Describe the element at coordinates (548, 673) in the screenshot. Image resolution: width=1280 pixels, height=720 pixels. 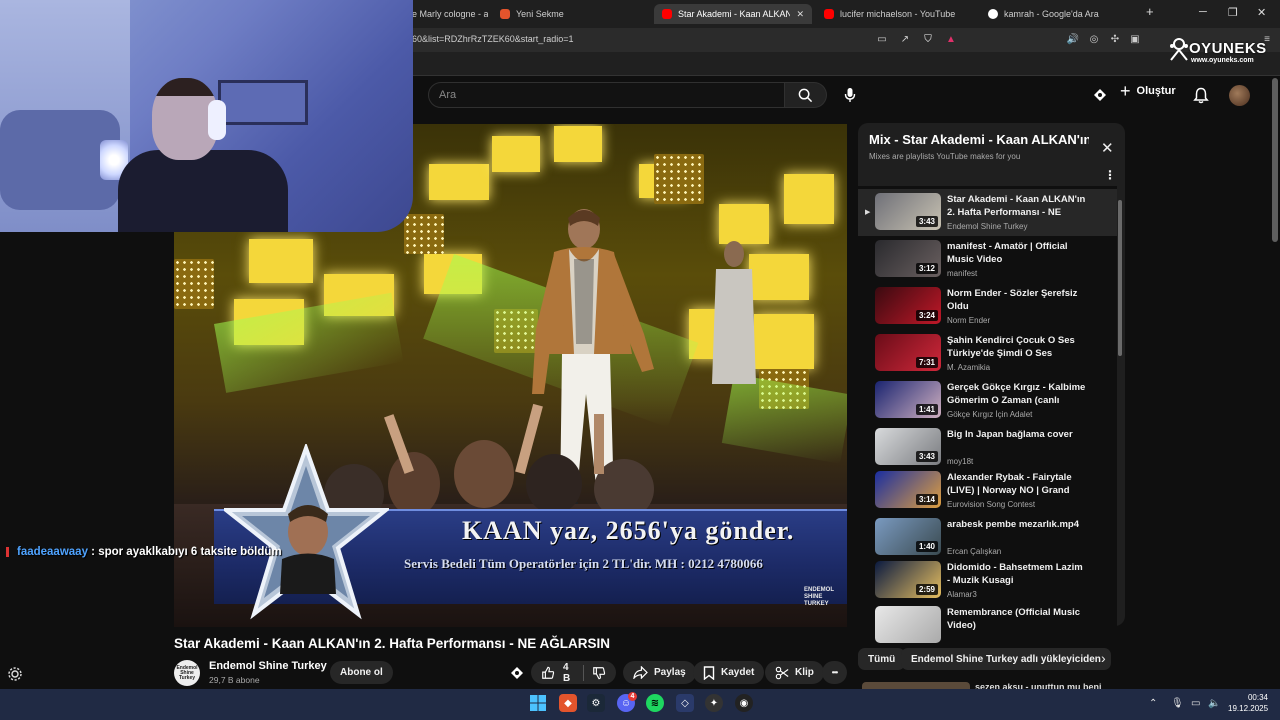
I see `thumbs-up-icon` at that location.